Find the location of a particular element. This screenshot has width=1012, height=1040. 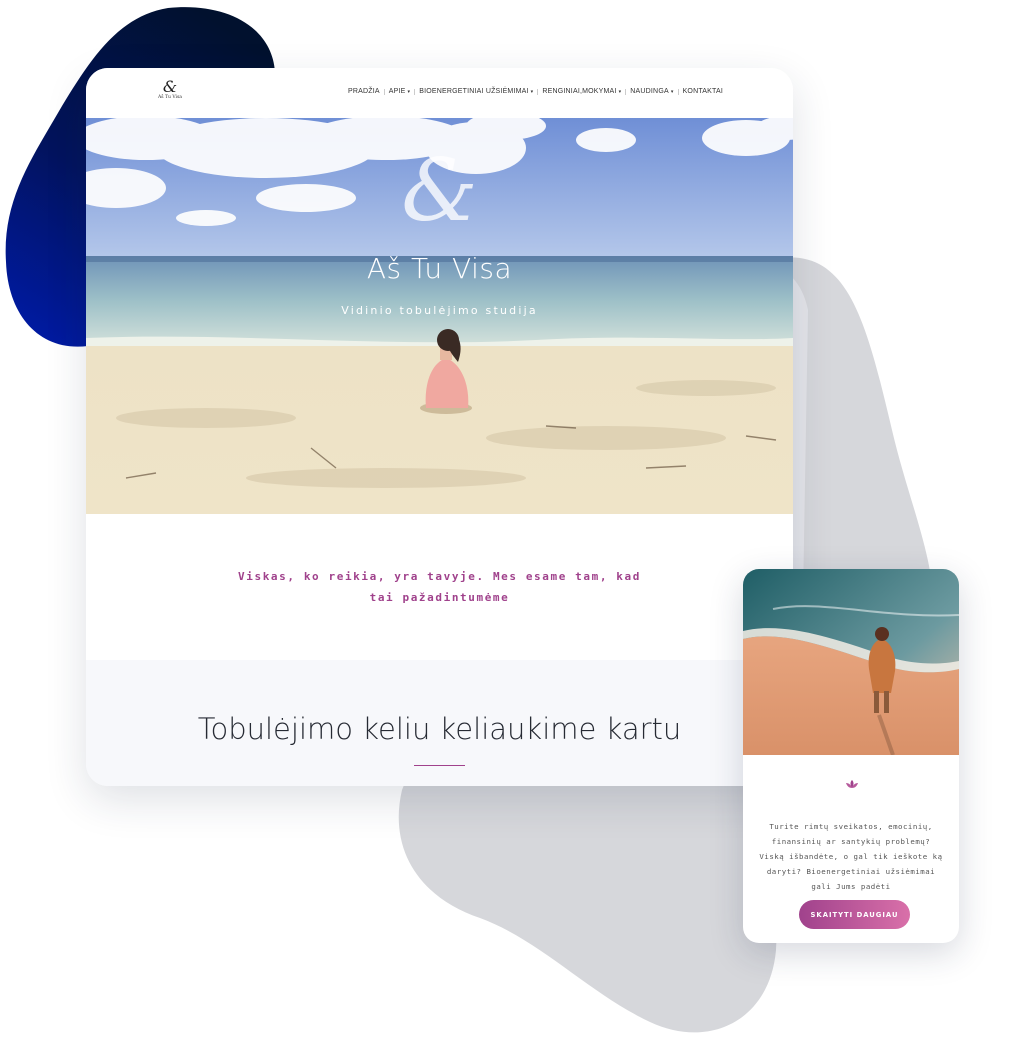

logo-text: Aš Tu Visa is located at coordinates (170, 97).